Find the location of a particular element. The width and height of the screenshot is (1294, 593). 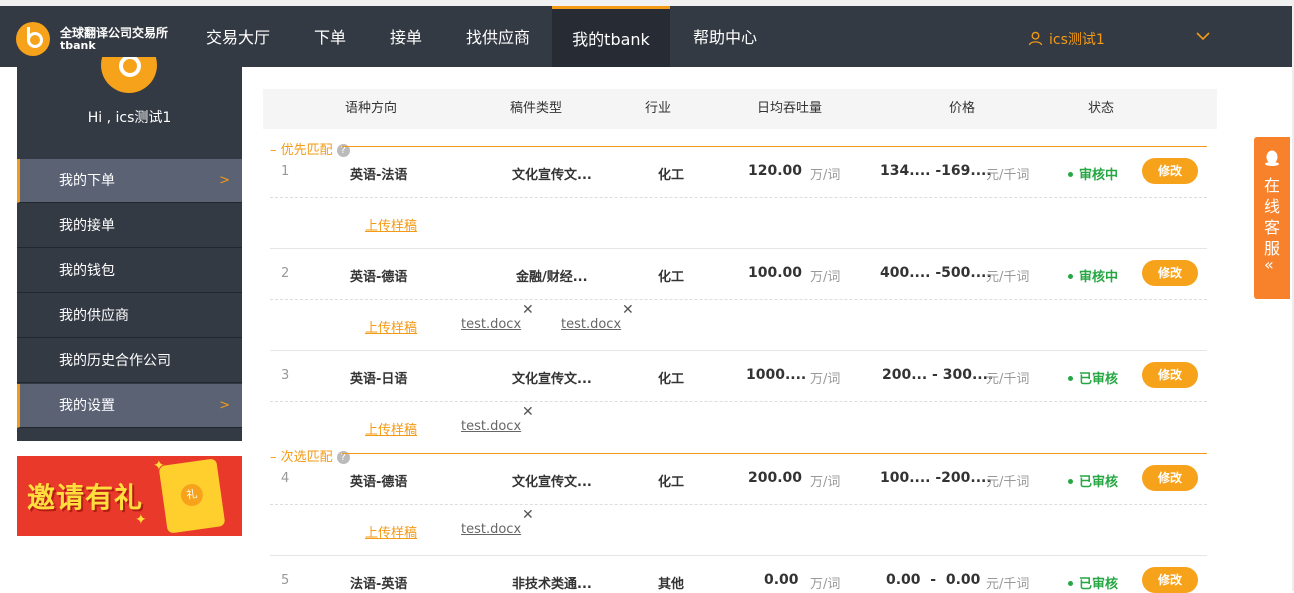

row-throughput: 200.00 is located at coordinates (775, 478).